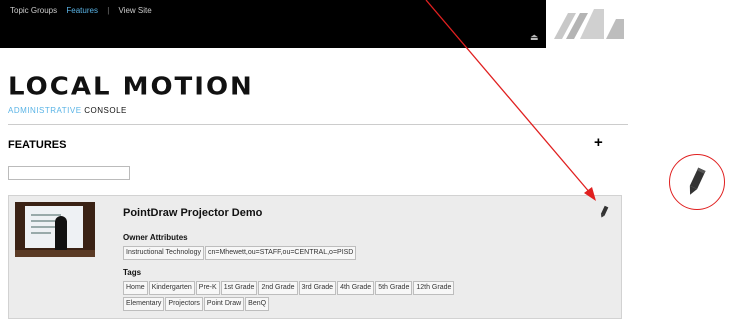 Image resolution: width=739 pixels, height=319 pixels. I want to click on zoom-callout, so click(697, 182).